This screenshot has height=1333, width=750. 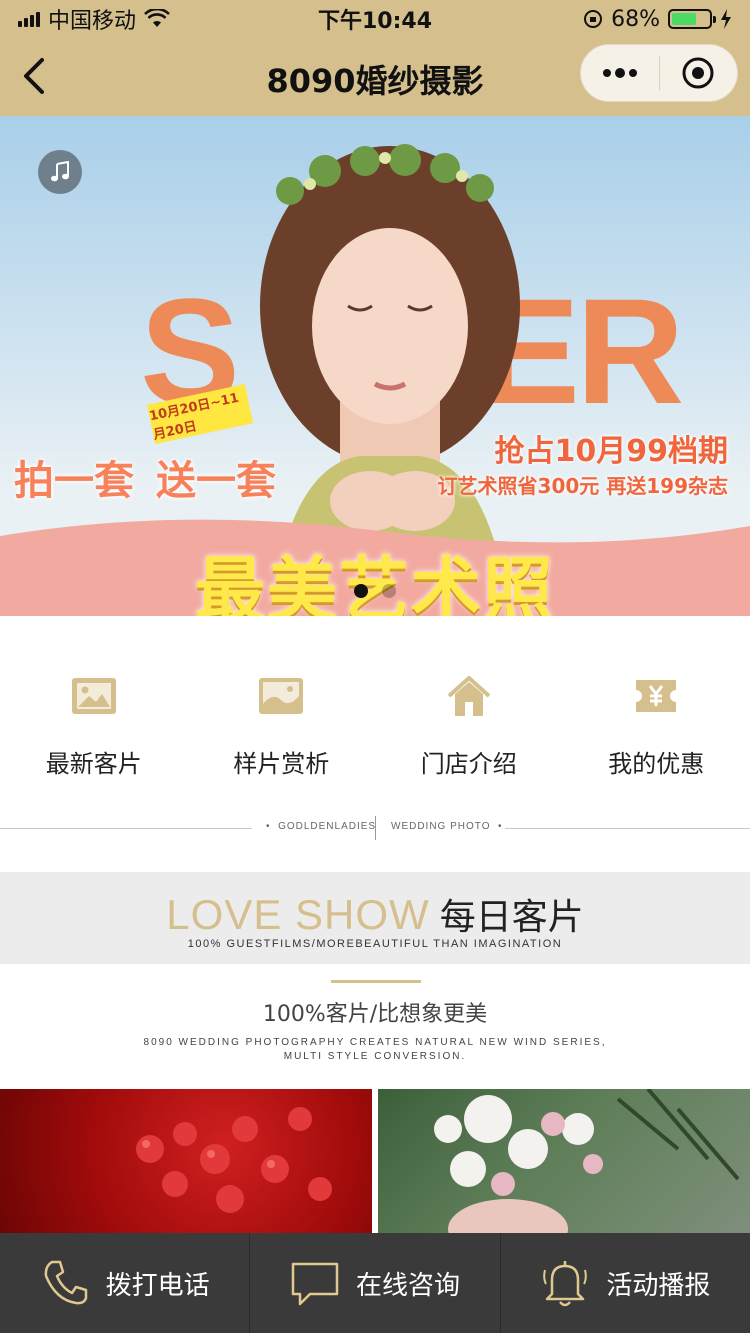 What do you see at coordinates (587, 1161) in the screenshot?
I see `flower-portrait-image` at bounding box center [587, 1161].